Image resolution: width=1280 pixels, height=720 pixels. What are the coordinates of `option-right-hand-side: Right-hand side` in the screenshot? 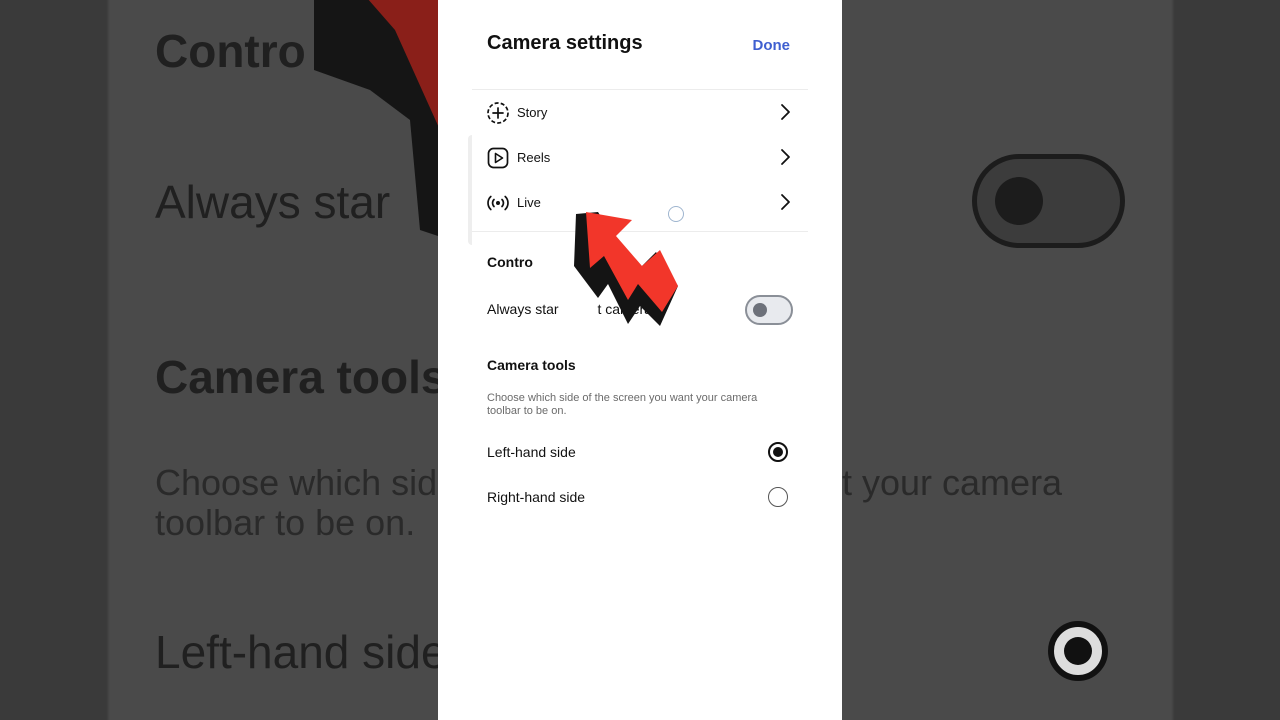 It's located at (640, 497).